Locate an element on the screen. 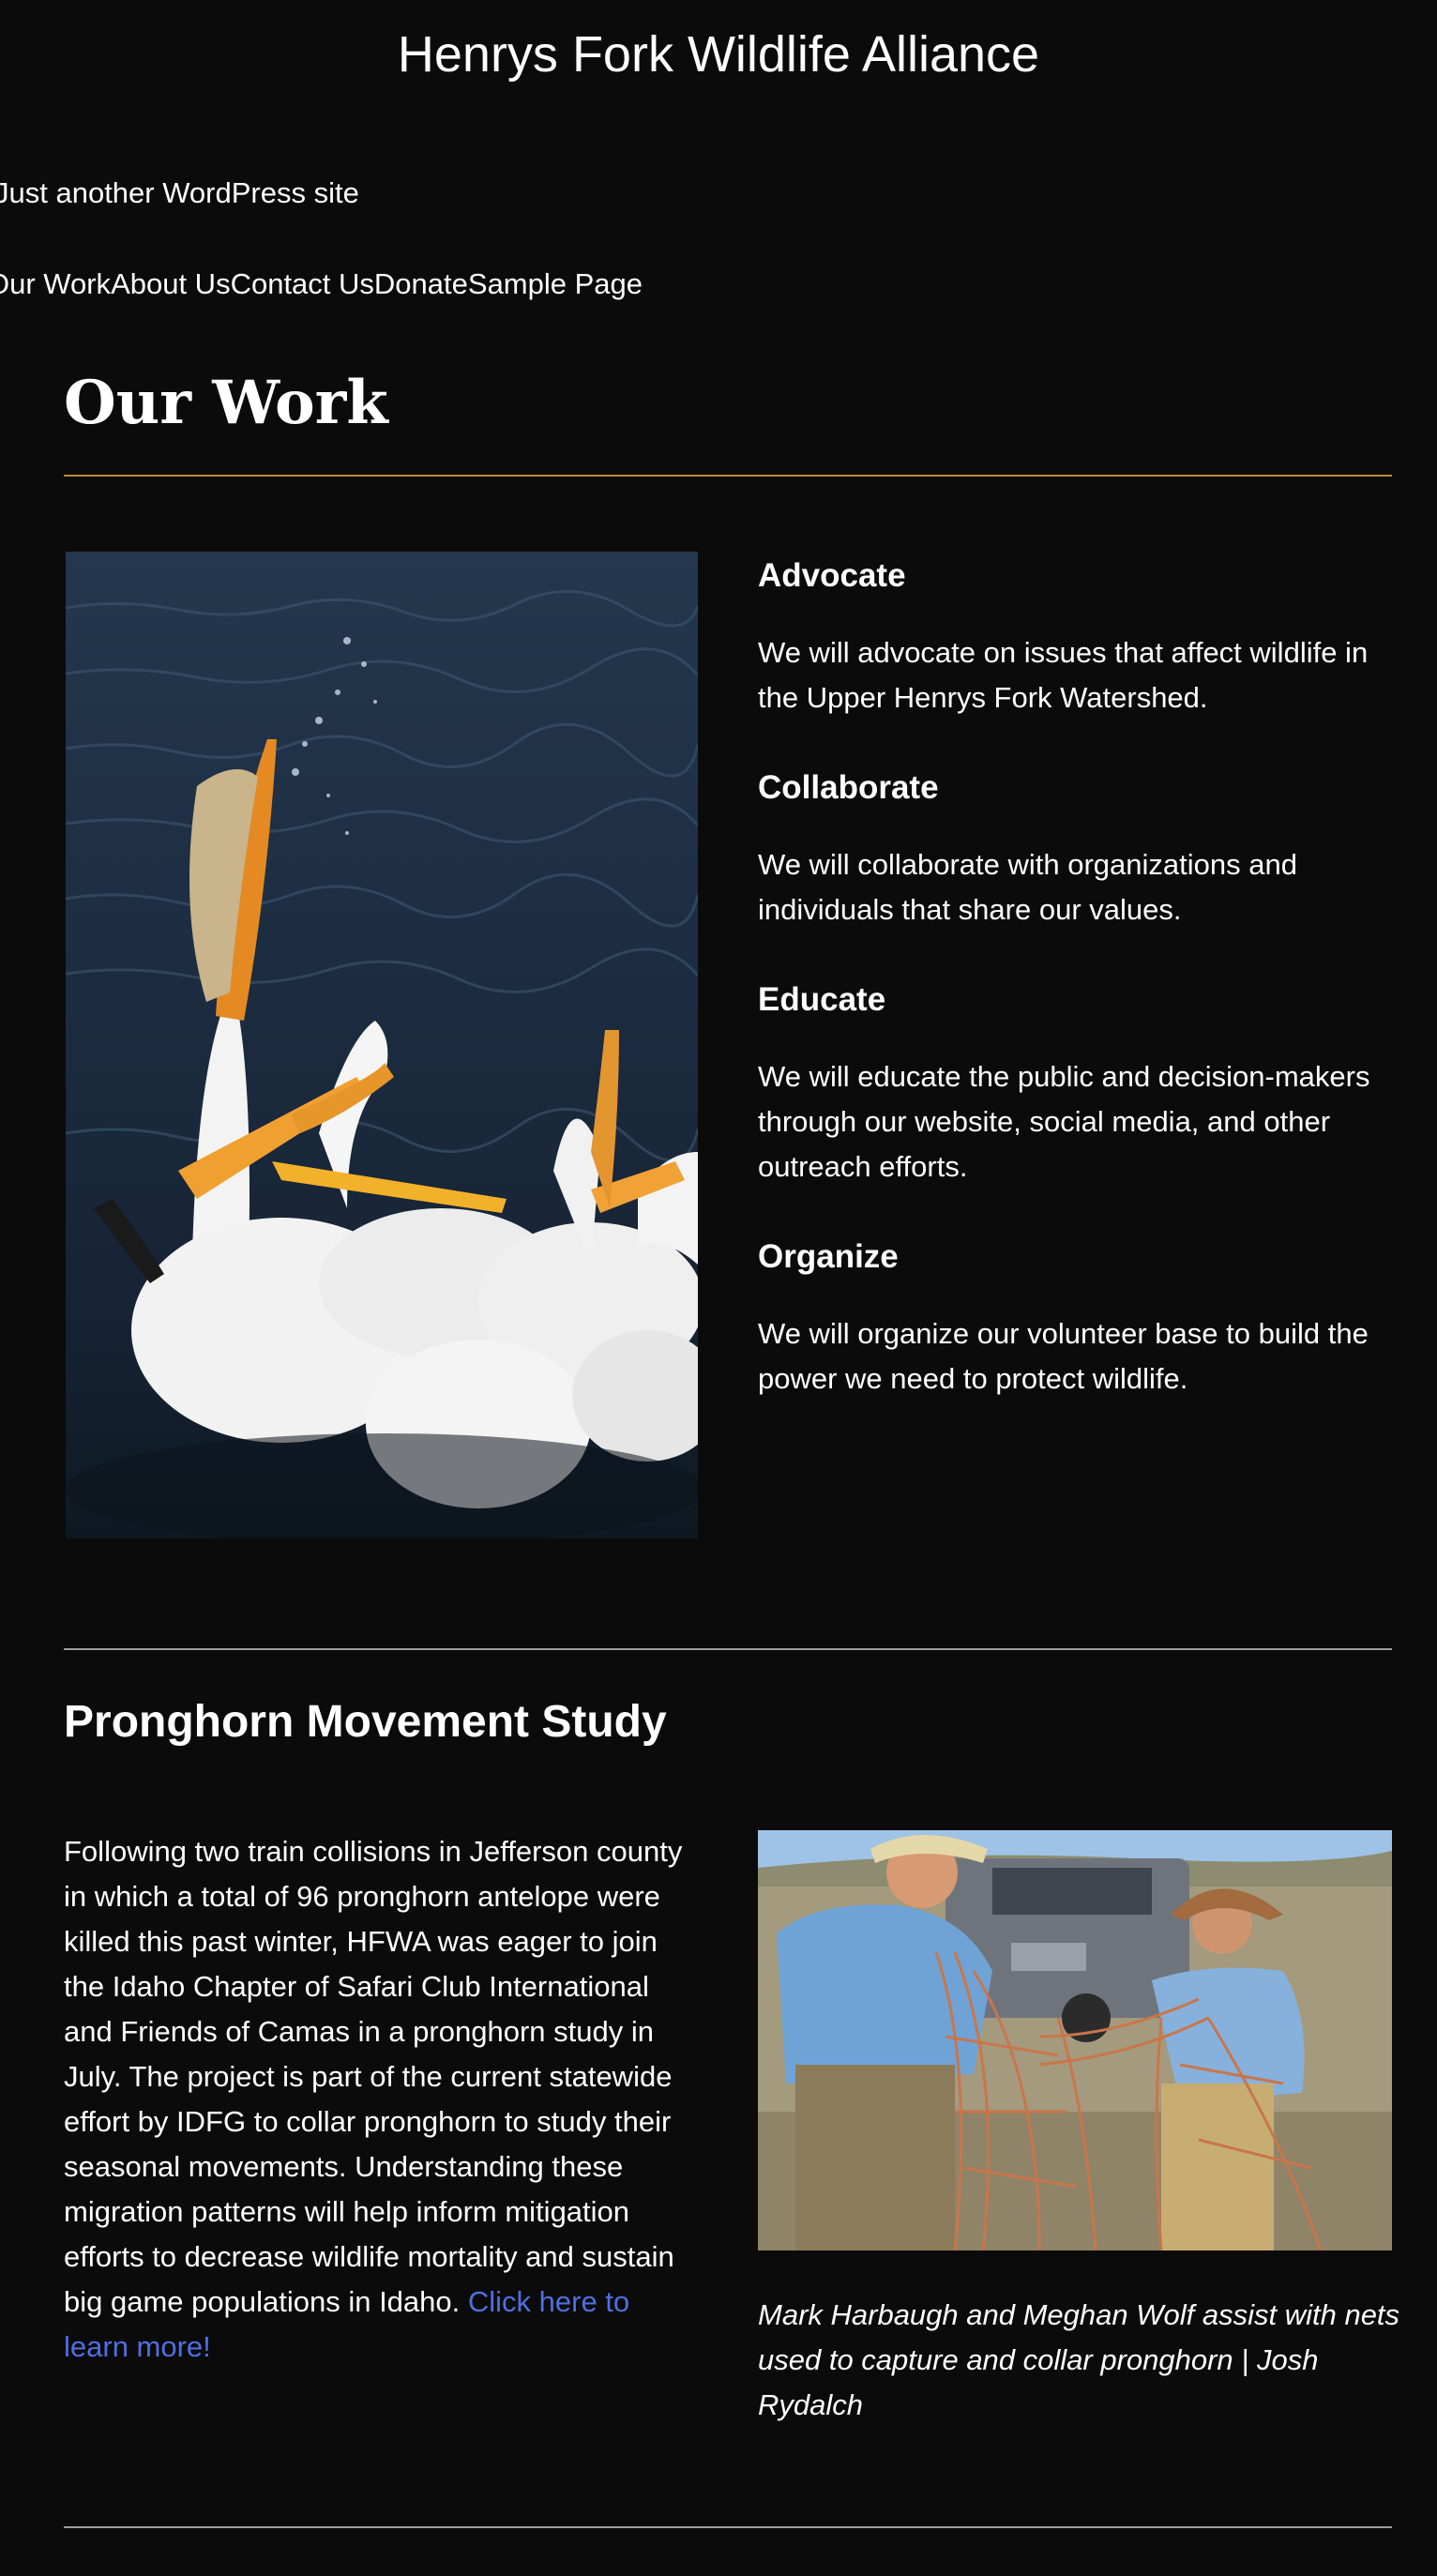  pillar-heading-organize: Organize is located at coordinates (829, 1256).